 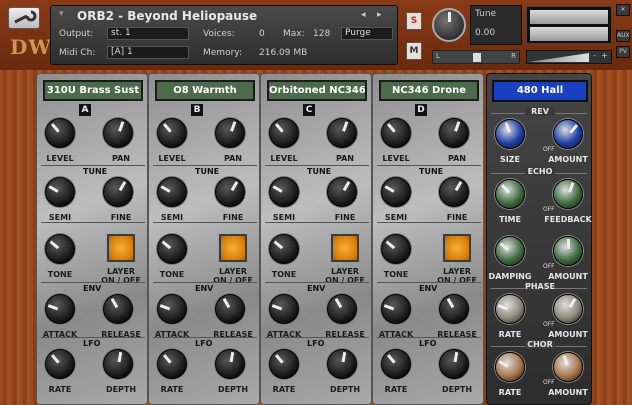 I want to click on chor-rate-knob, so click(x=510, y=367).